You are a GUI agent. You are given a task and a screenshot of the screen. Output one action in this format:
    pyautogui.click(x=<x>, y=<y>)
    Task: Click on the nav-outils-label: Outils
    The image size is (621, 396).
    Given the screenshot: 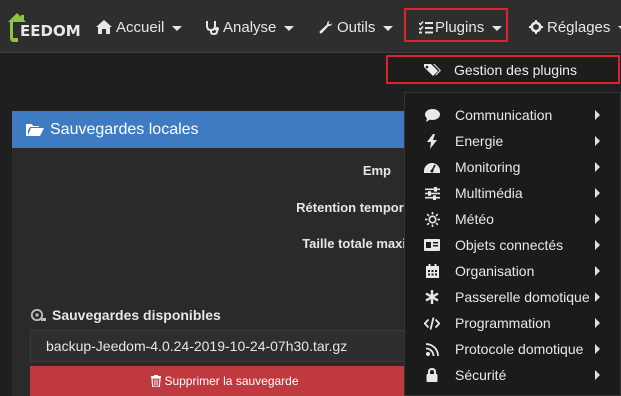 What is the action you would take?
    pyautogui.click(x=356, y=27)
    